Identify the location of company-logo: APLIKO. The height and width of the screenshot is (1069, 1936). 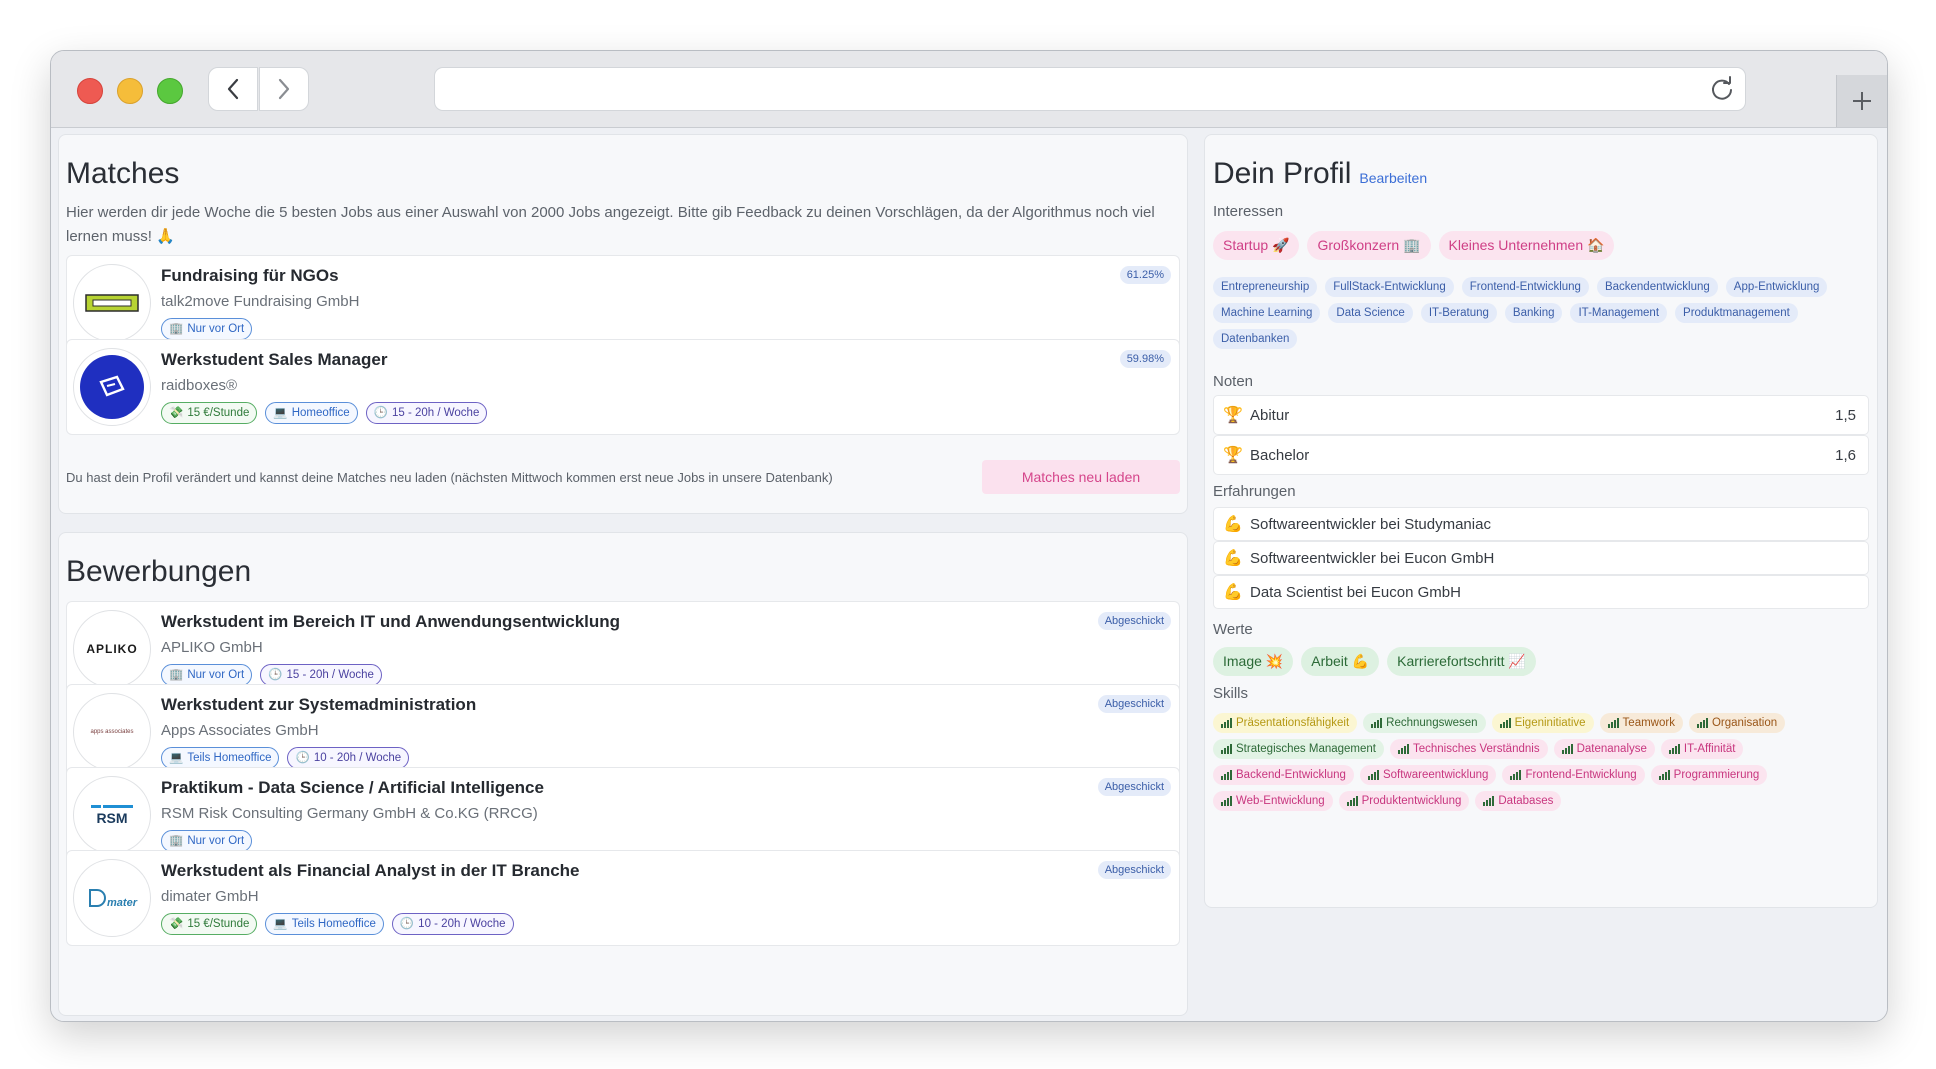
(112, 649).